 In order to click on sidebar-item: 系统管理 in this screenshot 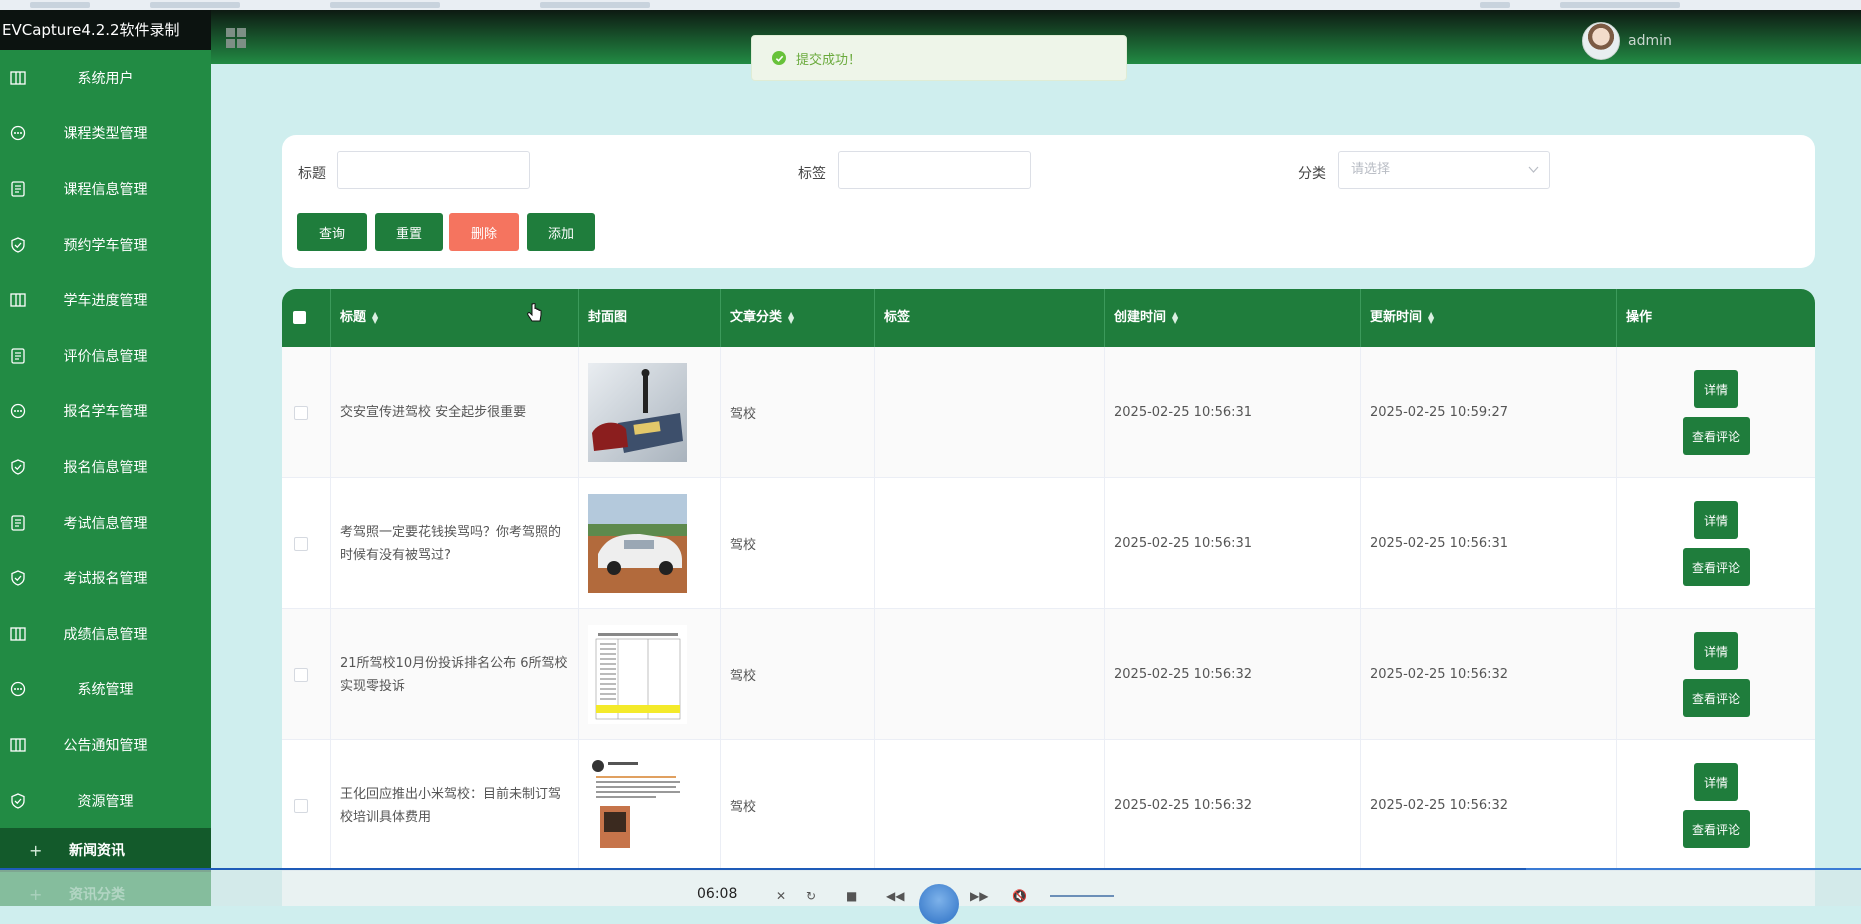, I will do `click(105, 690)`.